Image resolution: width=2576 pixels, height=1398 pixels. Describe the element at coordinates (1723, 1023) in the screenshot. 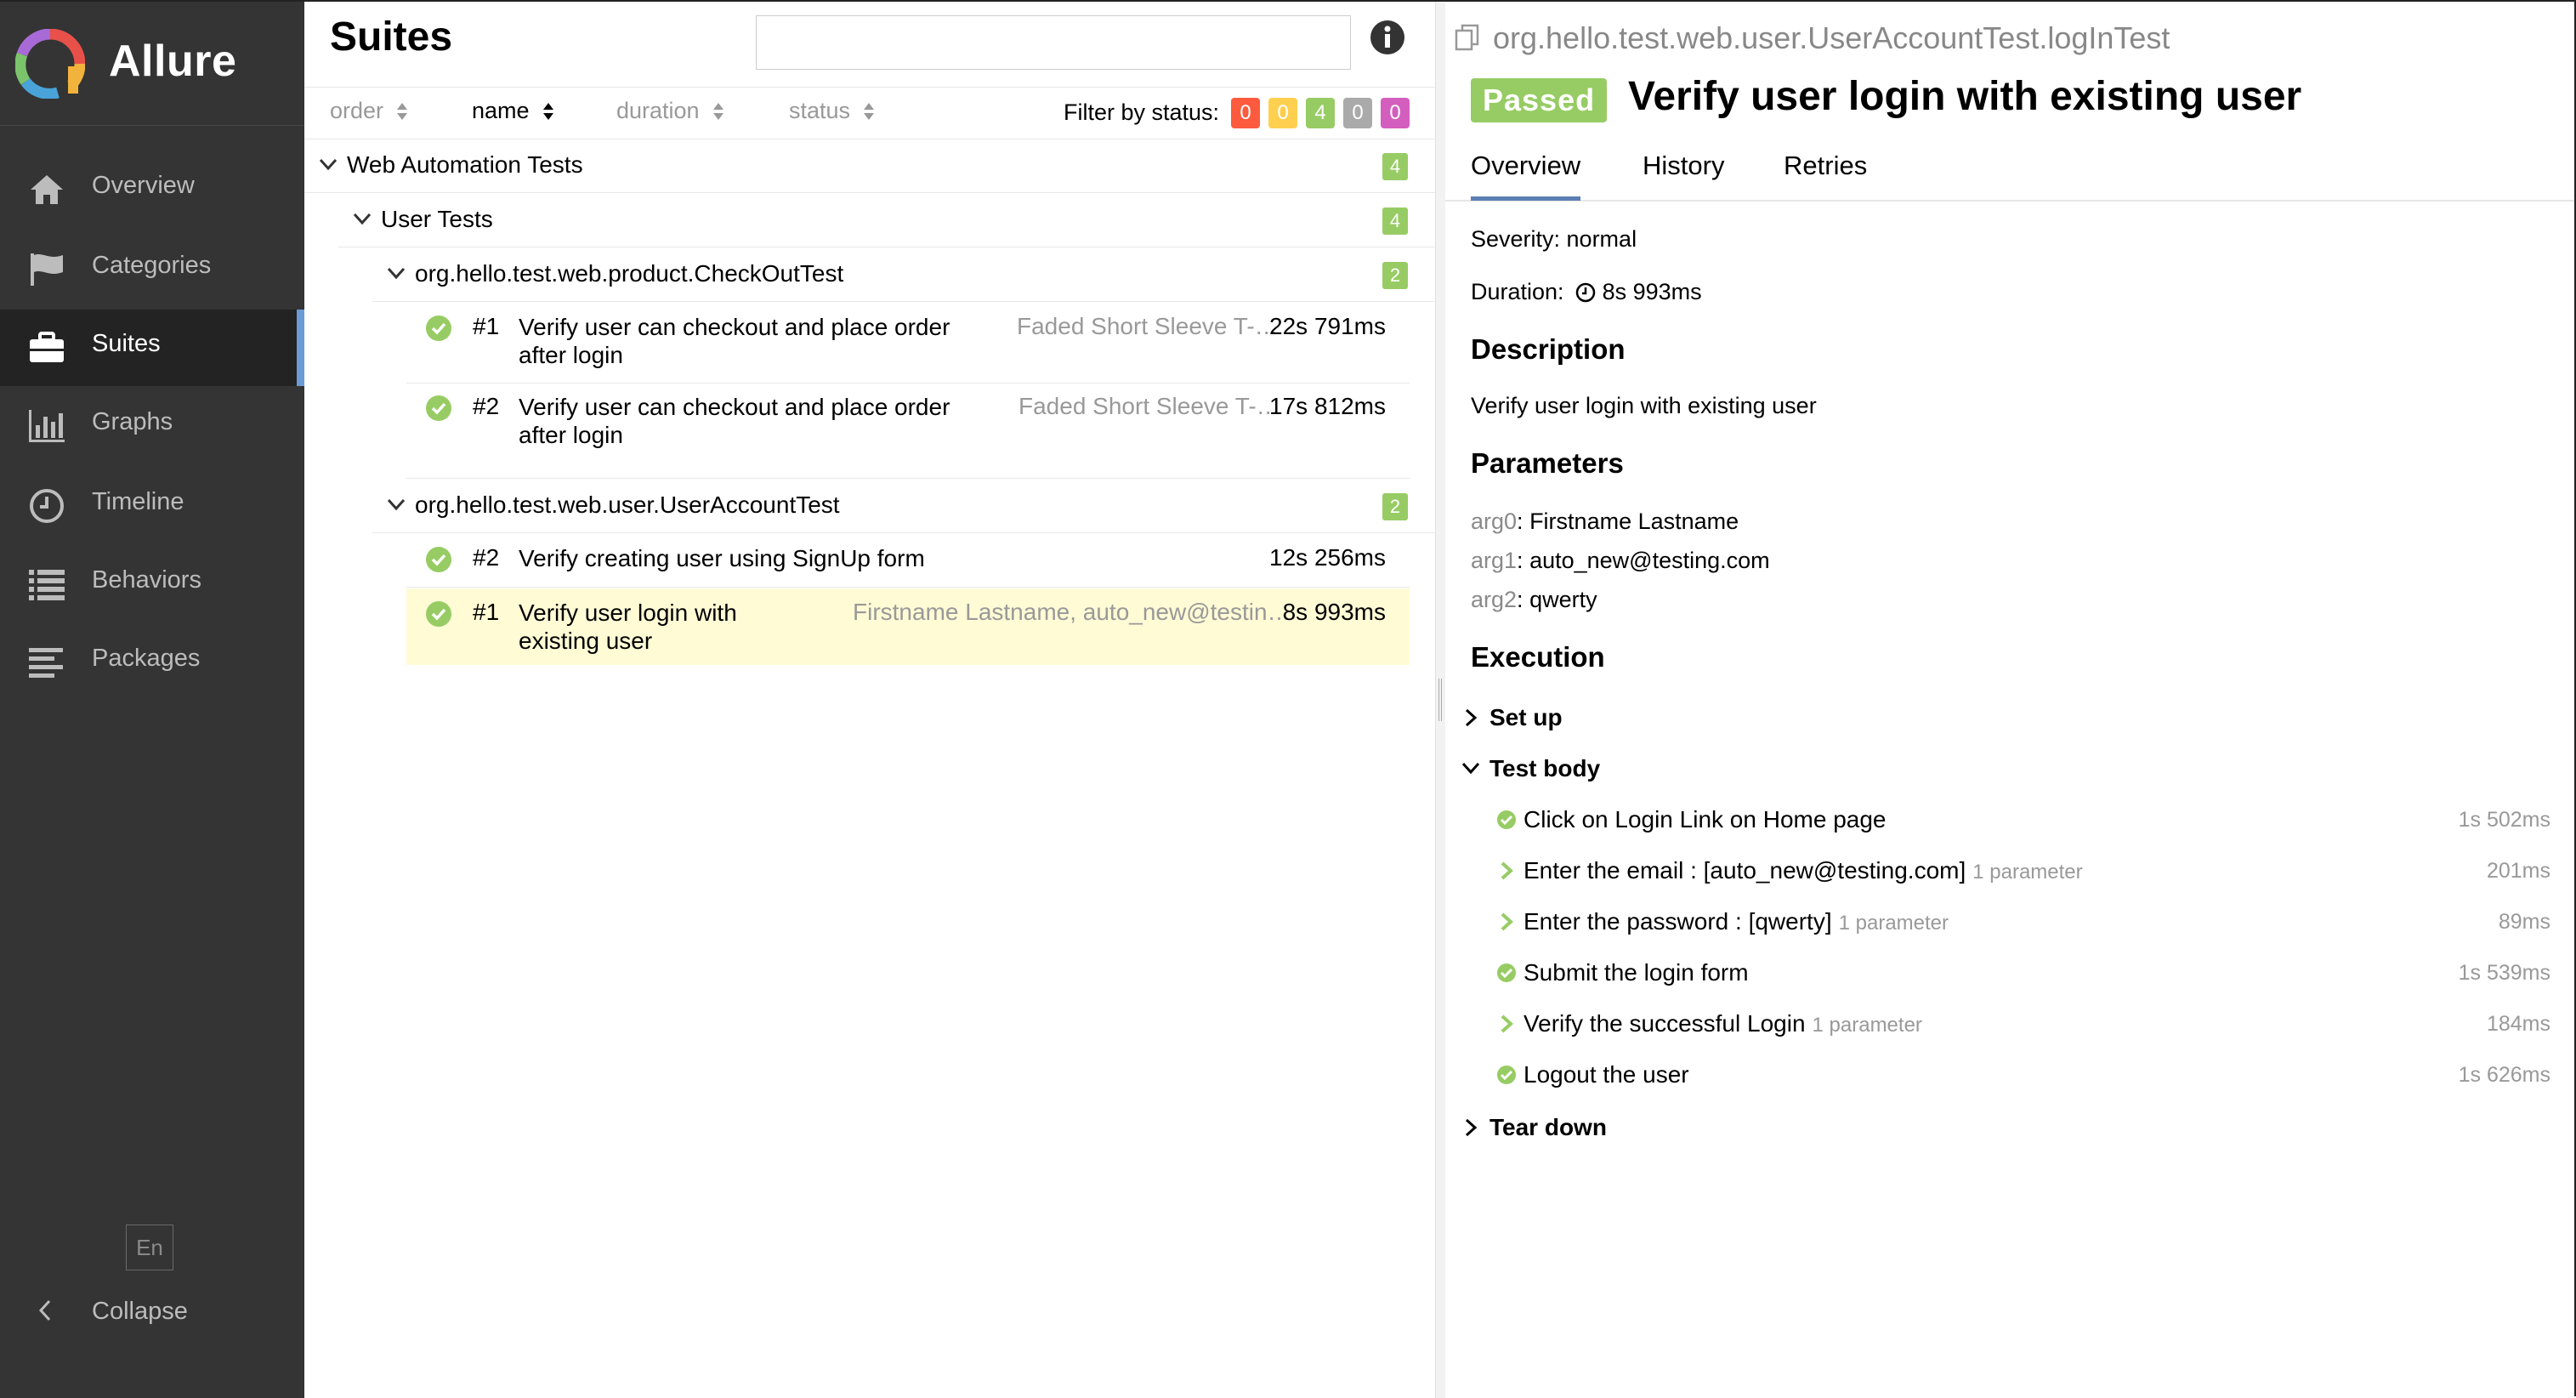

I see `step-name: Verify the successful Login 1 parameter` at that location.